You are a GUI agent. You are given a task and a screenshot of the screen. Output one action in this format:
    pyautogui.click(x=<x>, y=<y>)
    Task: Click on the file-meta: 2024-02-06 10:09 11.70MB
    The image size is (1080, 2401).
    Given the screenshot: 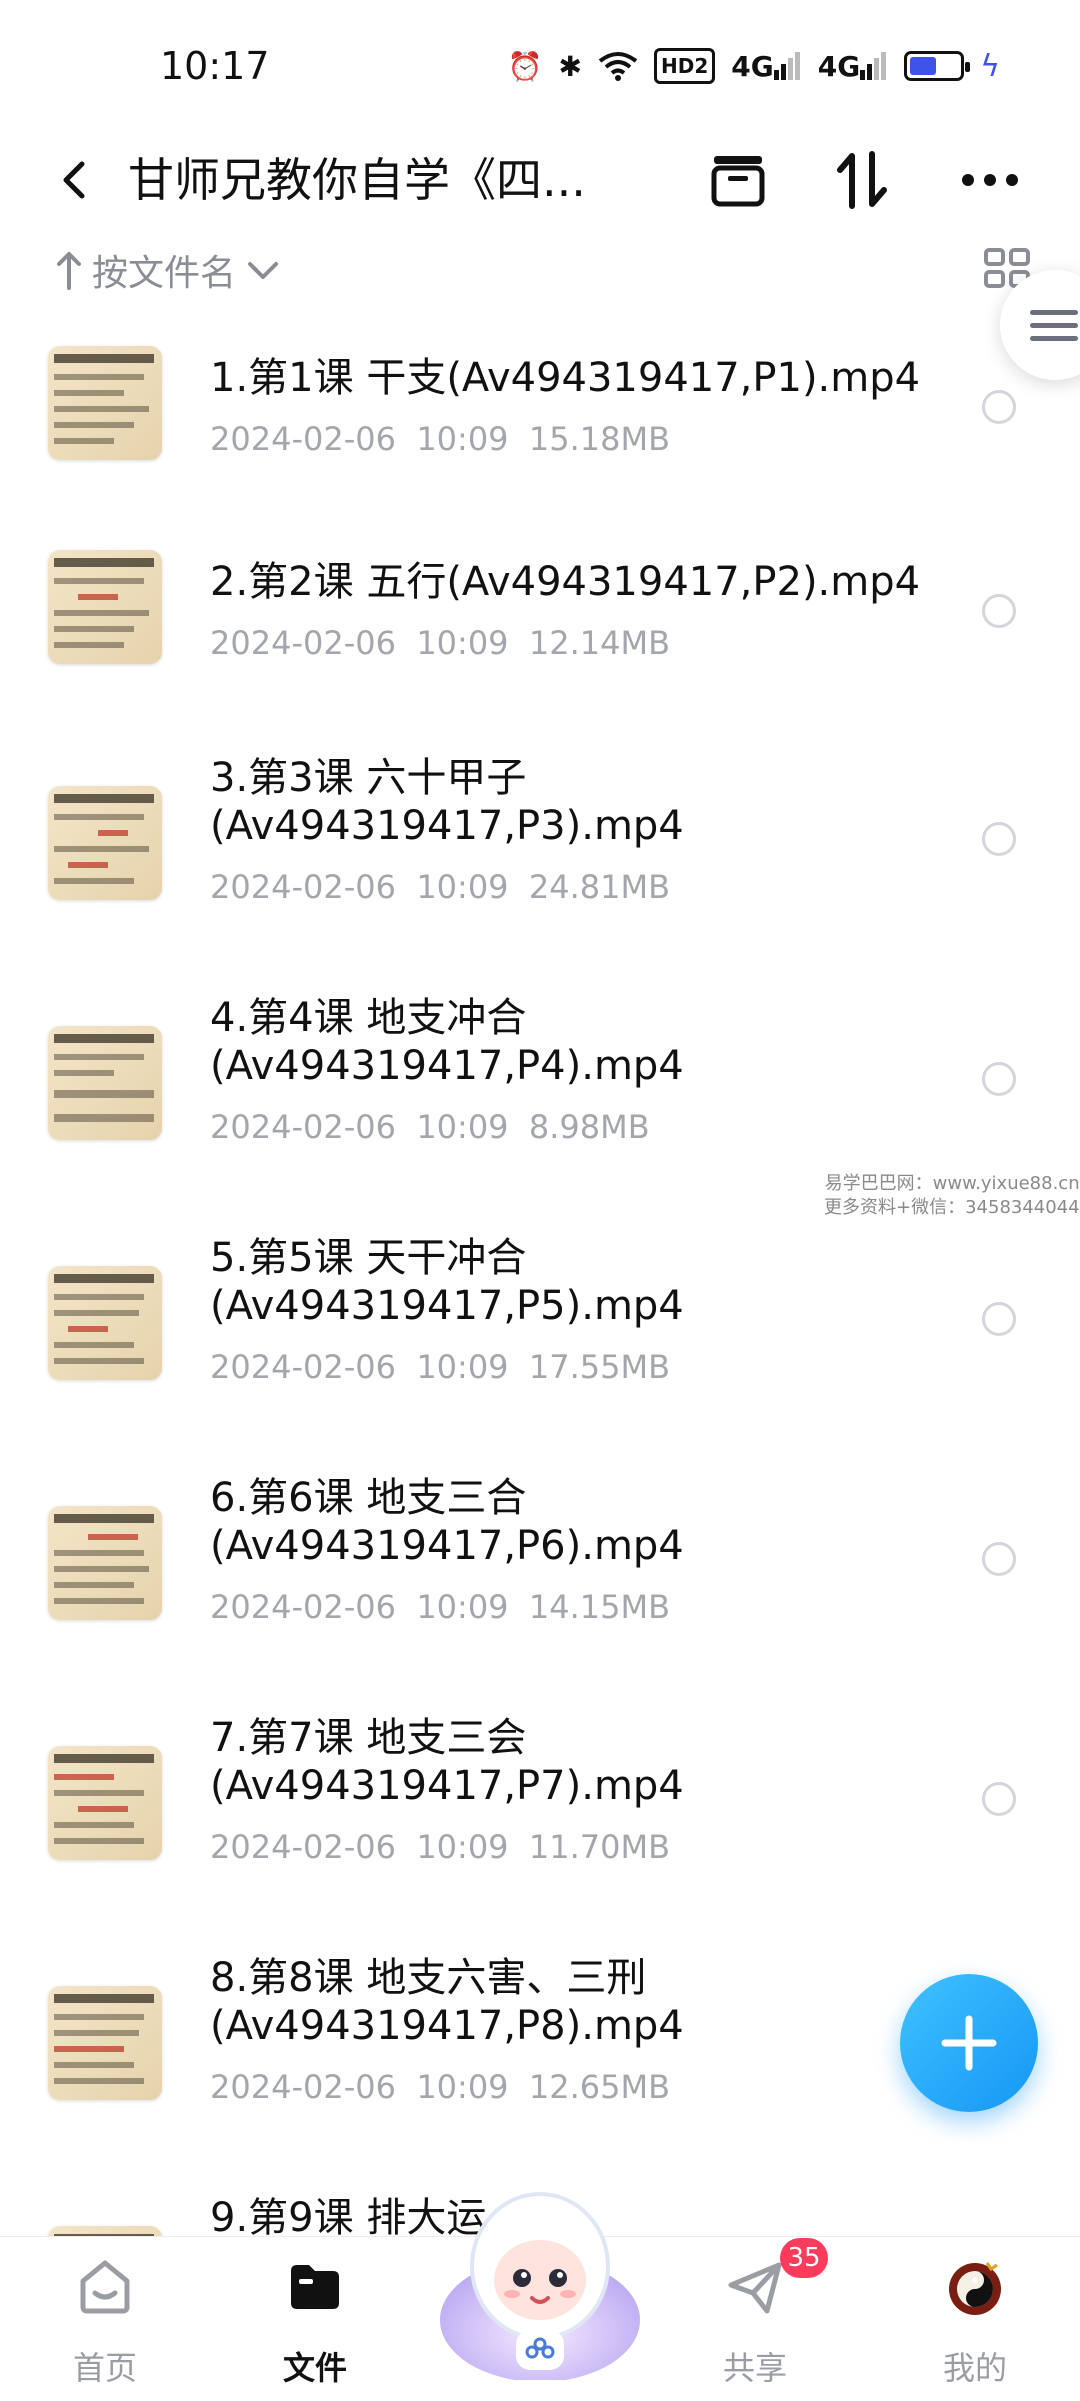 What is the action you would take?
    pyautogui.click(x=440, y=1847)
    